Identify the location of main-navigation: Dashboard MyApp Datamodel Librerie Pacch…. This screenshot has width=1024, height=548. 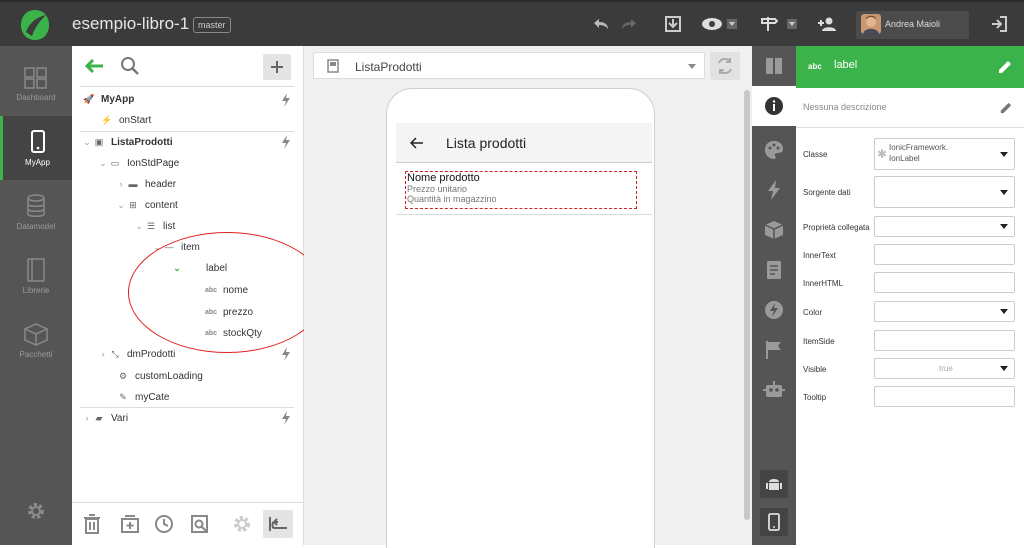
(36, 295).